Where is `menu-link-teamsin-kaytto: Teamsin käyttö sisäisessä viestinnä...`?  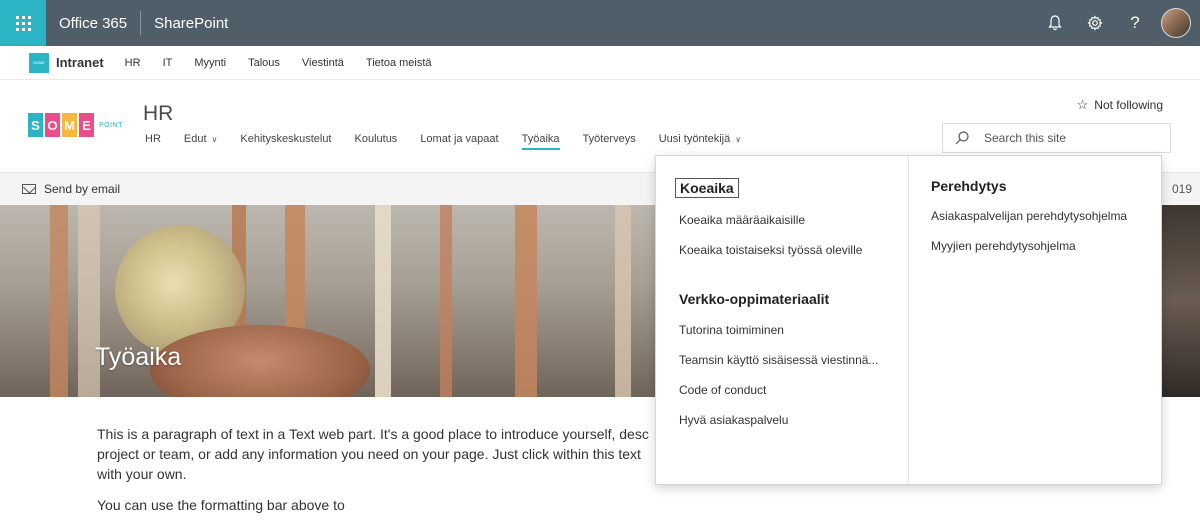 menu-link-teamsin-kaytto: Teamsin käyttö sisäisessä viestinnä... is located at coordinates (793, 365).